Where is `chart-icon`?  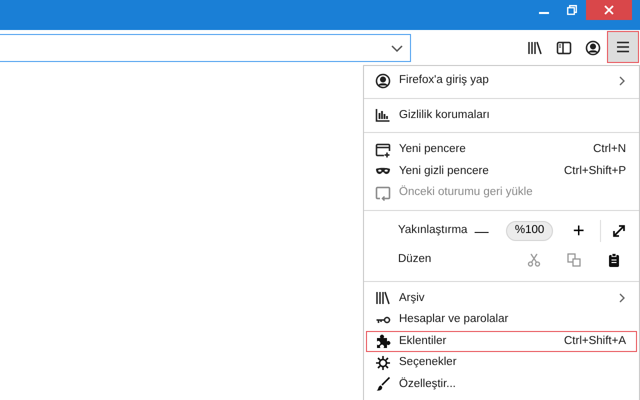 chart-icon is located at coordinates (383, 115).